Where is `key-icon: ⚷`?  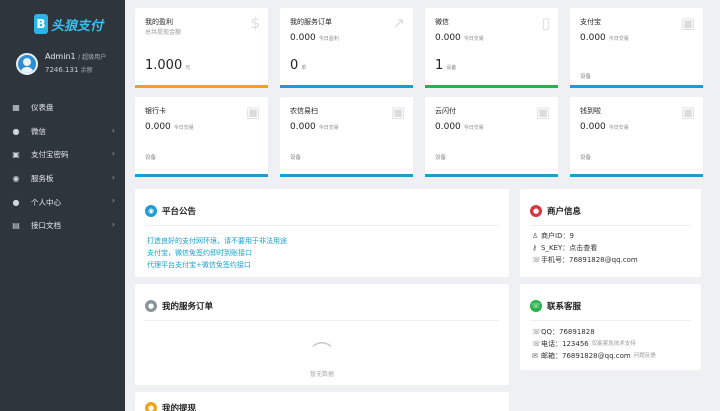 key-icon: ⚷ is located at coordinates (535, 248).